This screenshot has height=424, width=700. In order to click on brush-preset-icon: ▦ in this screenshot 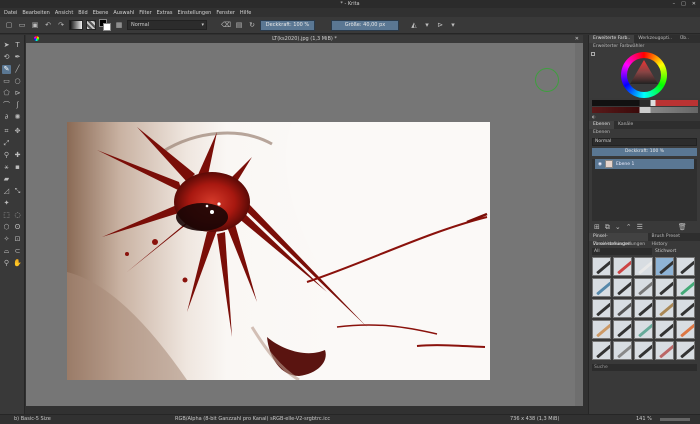, I will do `click(119, 25)`.